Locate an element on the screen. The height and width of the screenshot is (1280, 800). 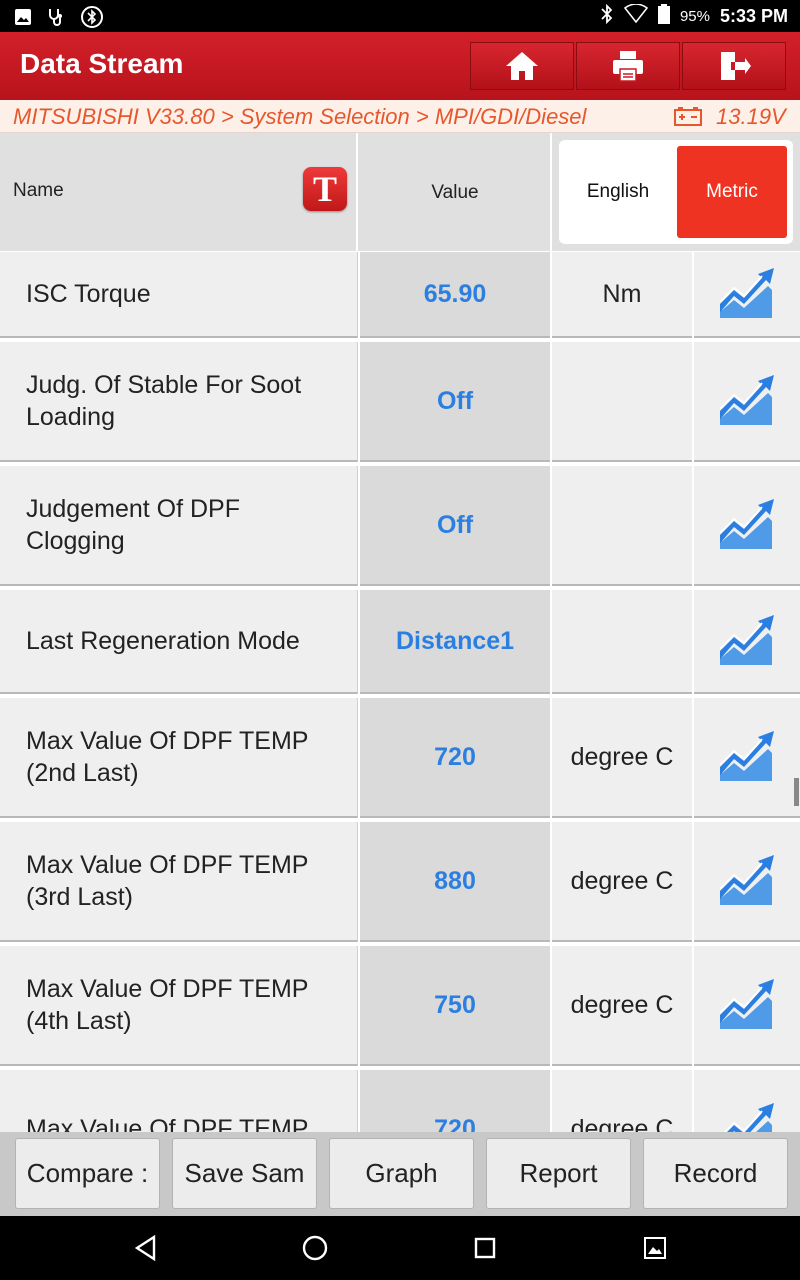
table-row: Judg. Of Stable For Soot Loading Off is located at coordinates (400, 402).